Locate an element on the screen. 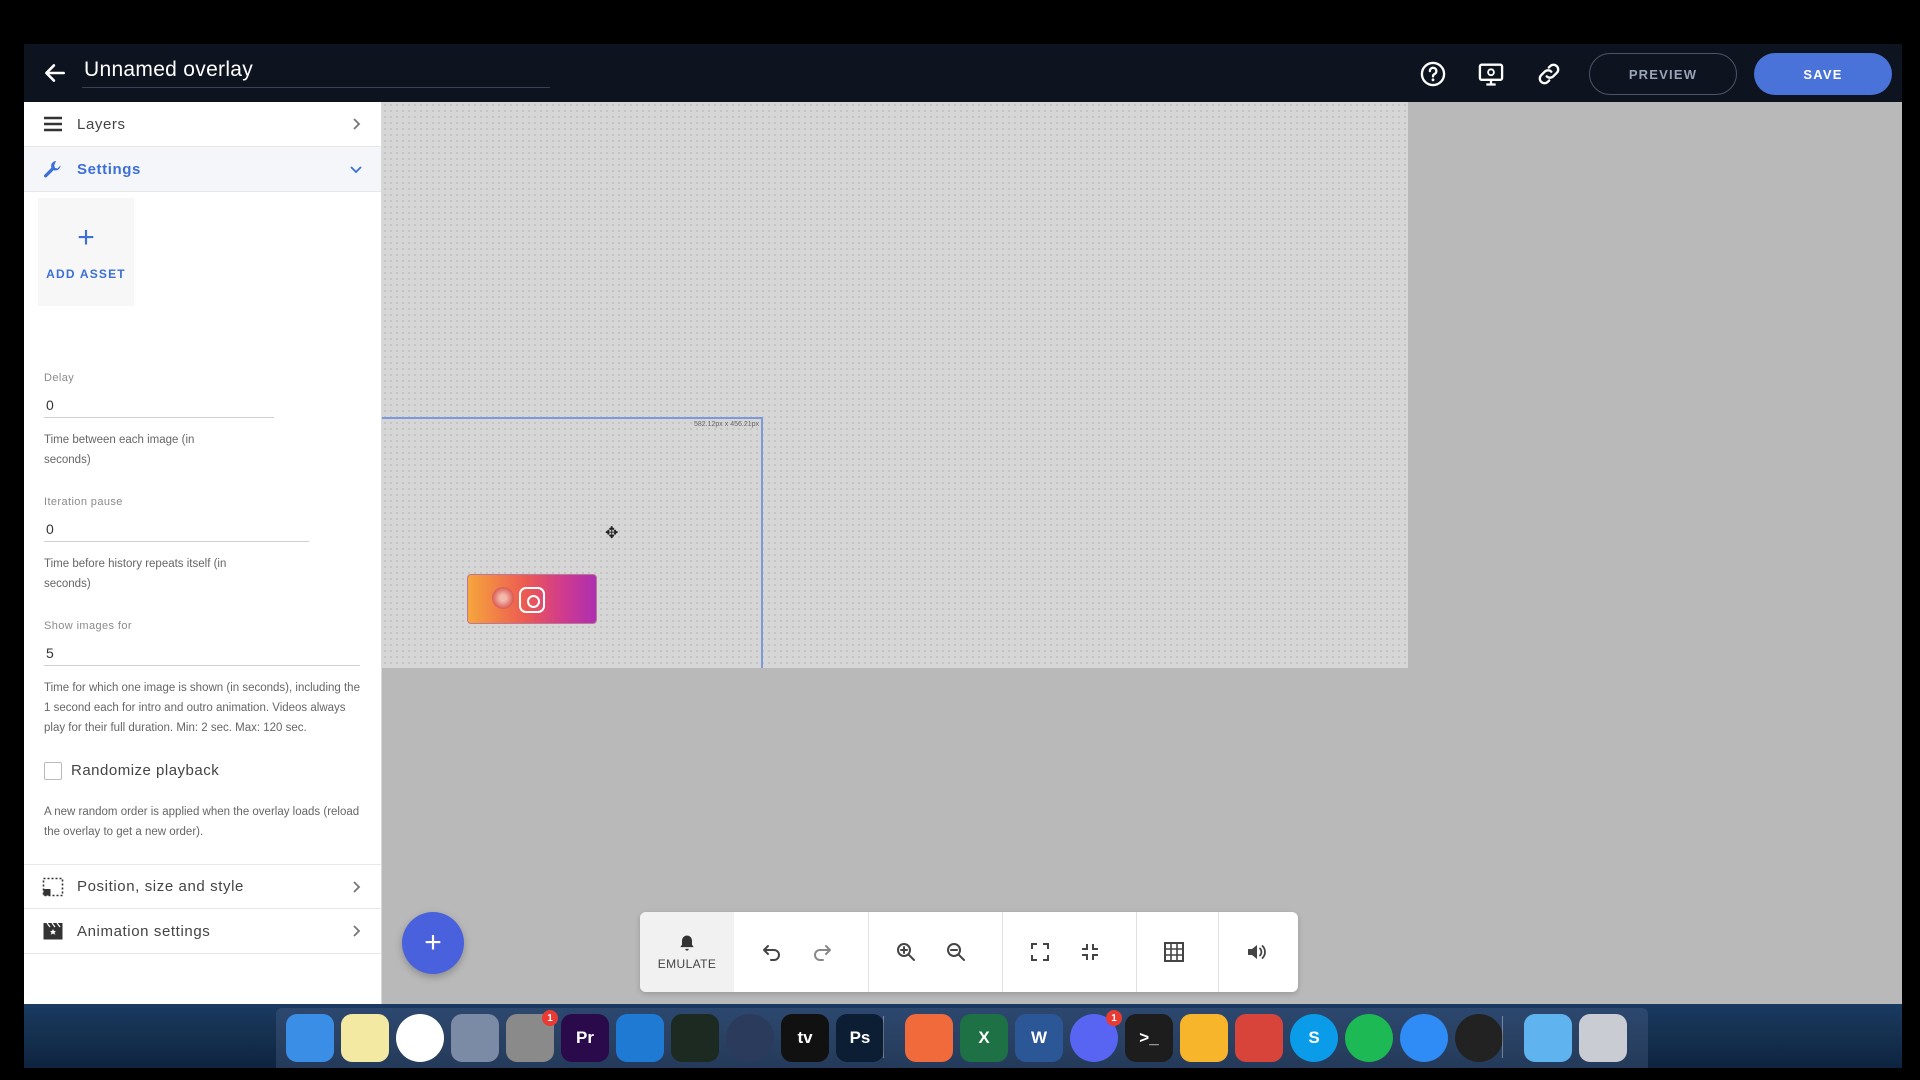  position-icon is located at coordinates (53, 887).